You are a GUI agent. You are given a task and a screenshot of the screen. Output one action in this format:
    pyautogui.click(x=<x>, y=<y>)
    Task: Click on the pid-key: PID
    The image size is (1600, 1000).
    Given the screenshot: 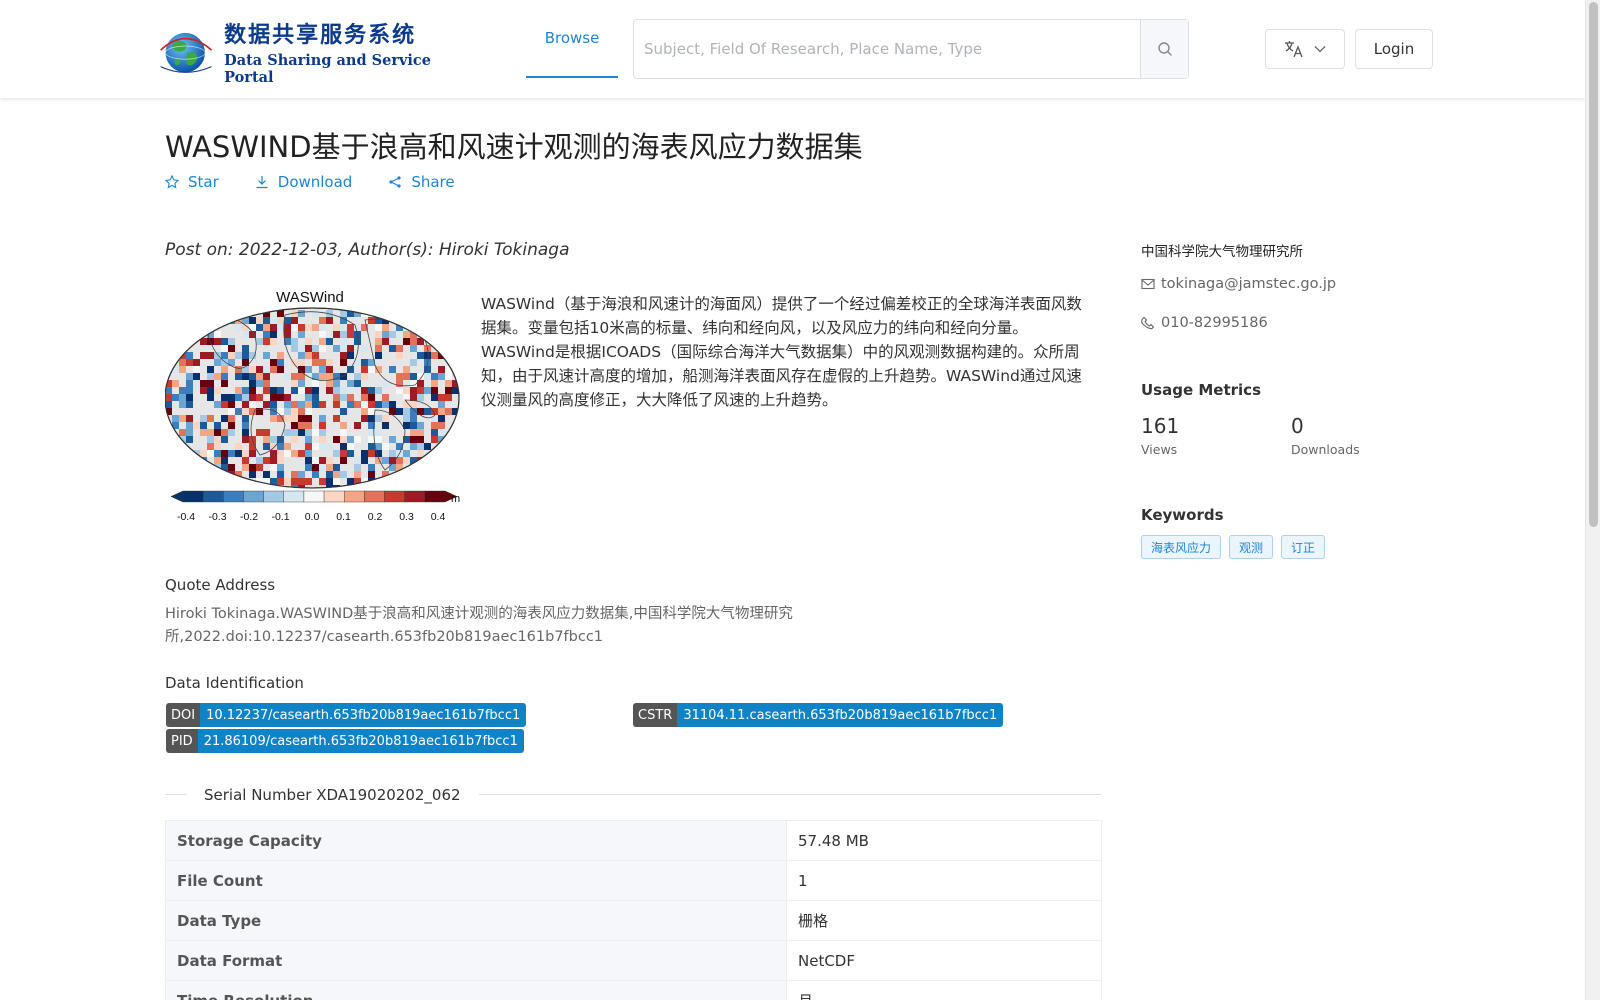 What is the action you would take?
    pyautogui.click(x=182, y=741)
    